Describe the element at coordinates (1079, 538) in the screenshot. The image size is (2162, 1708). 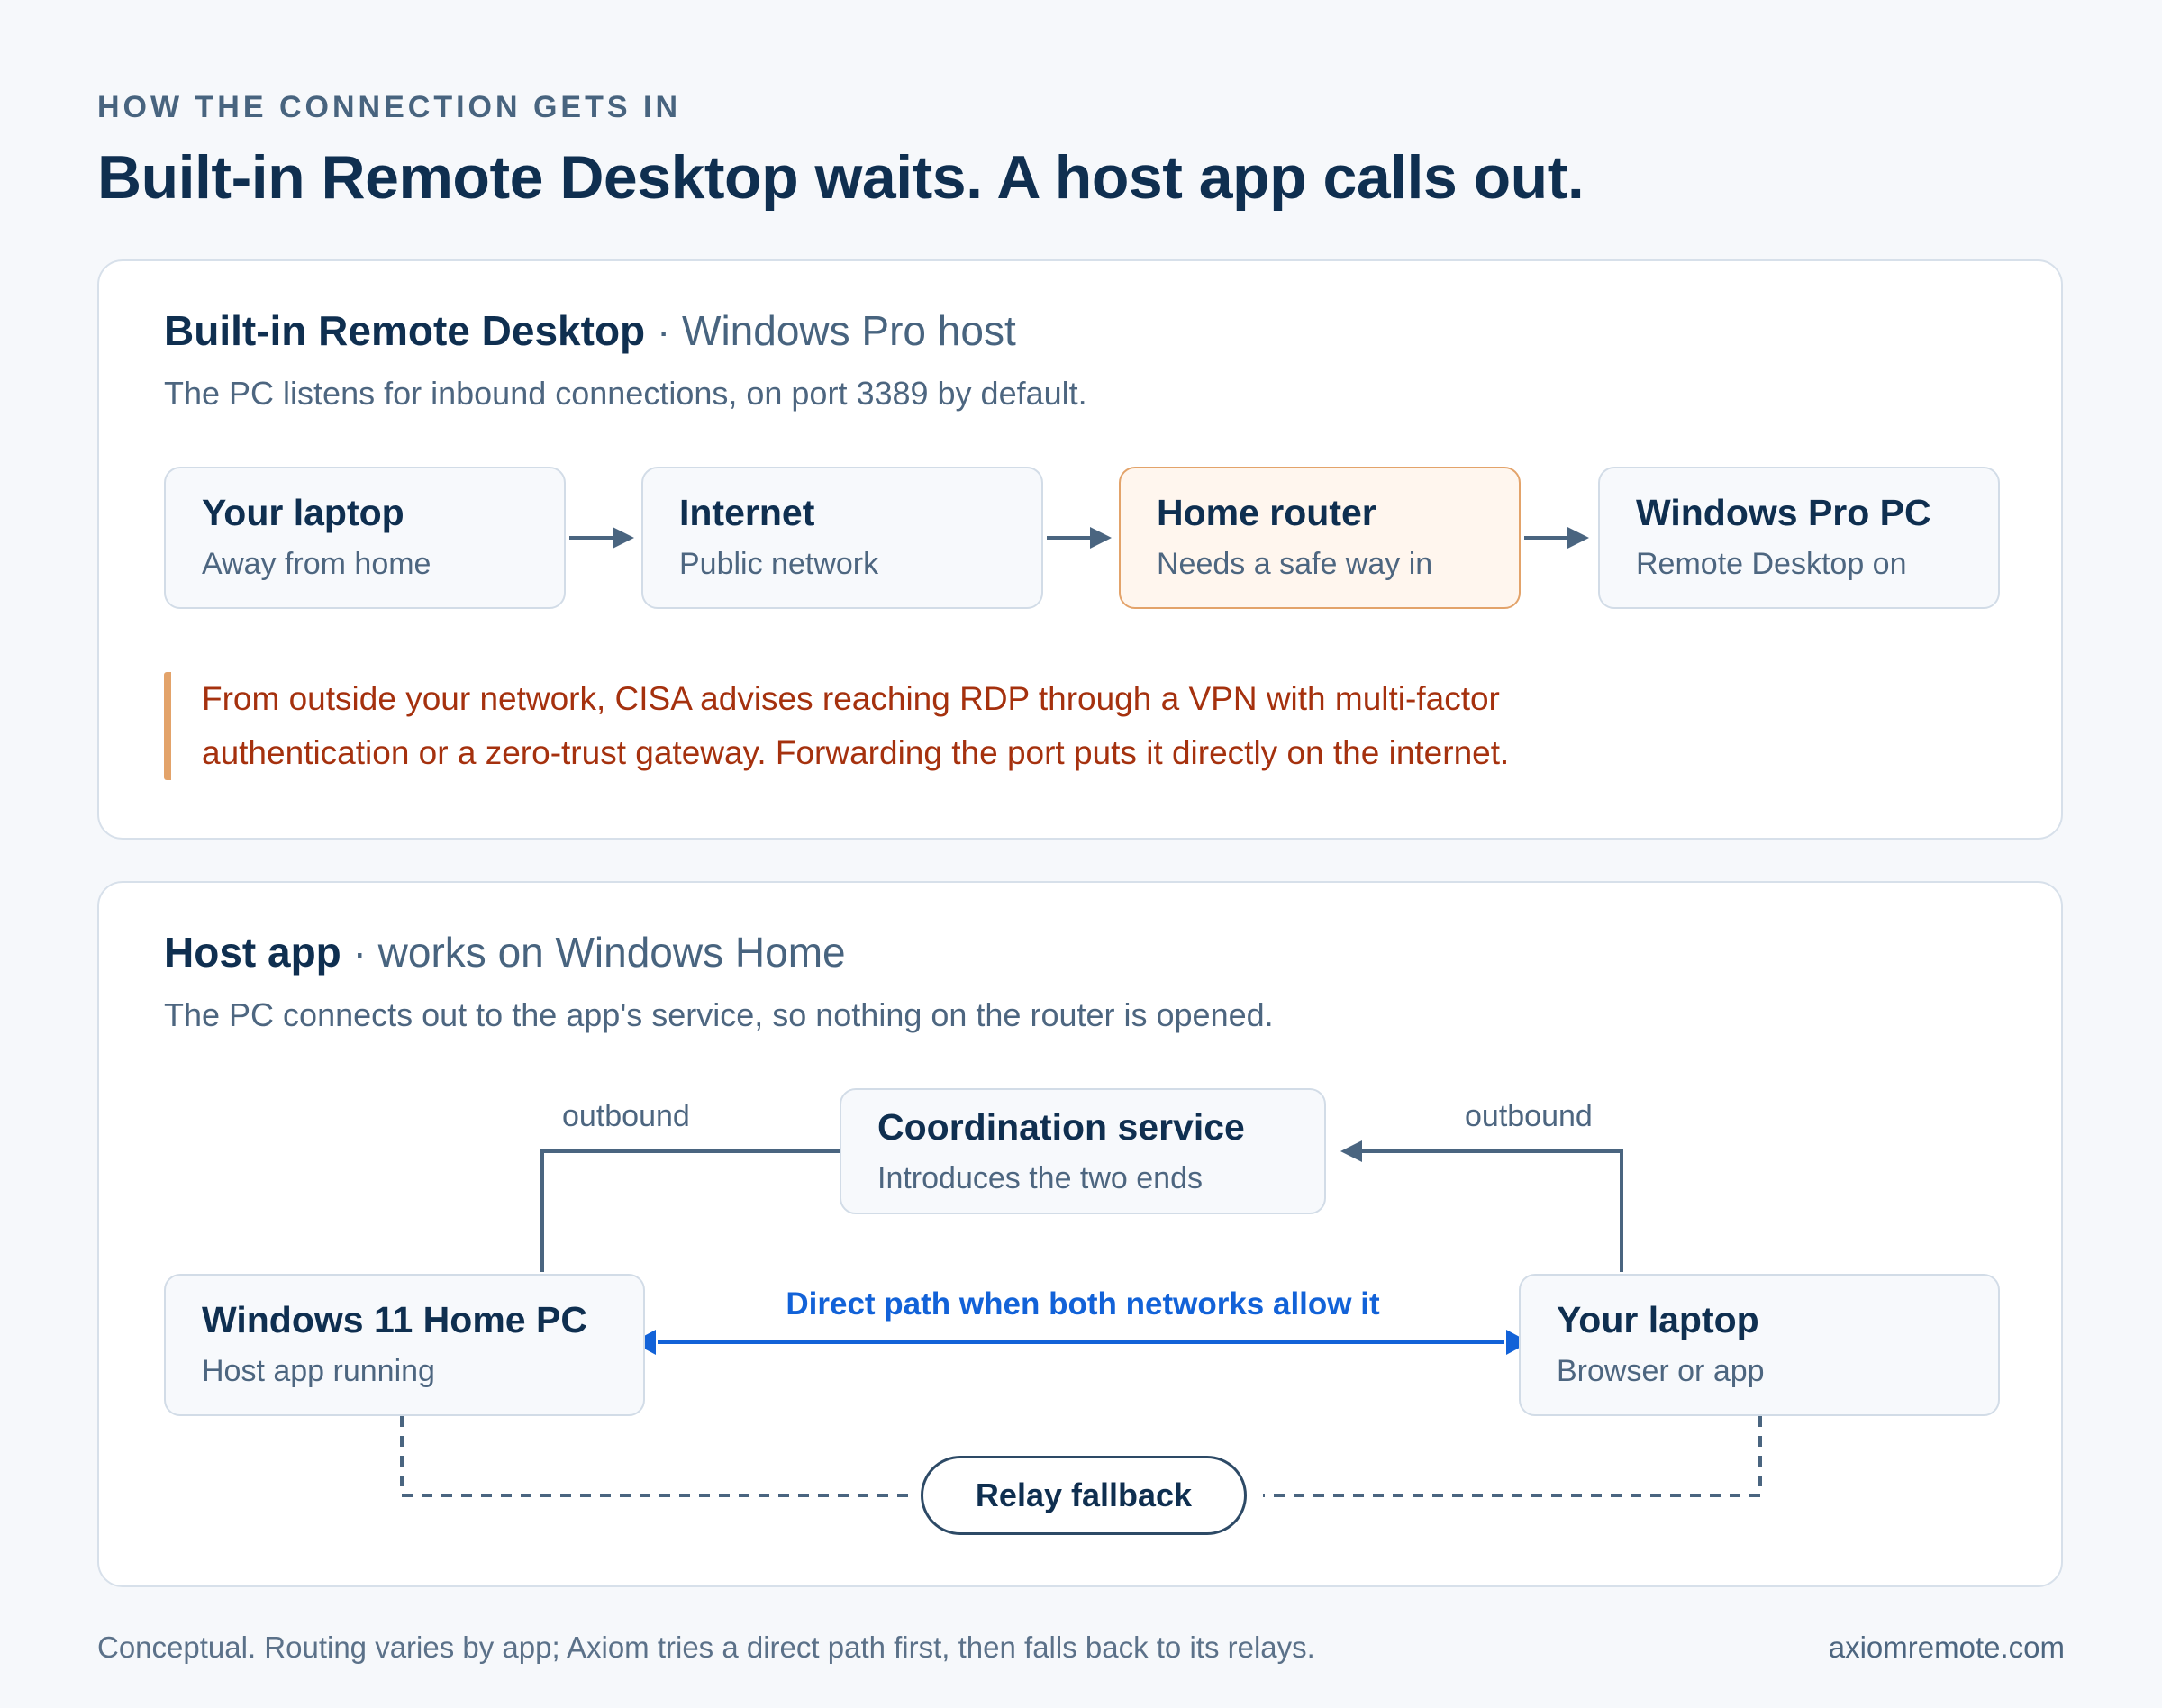
I see `arrow-internet-to-router` at that location.